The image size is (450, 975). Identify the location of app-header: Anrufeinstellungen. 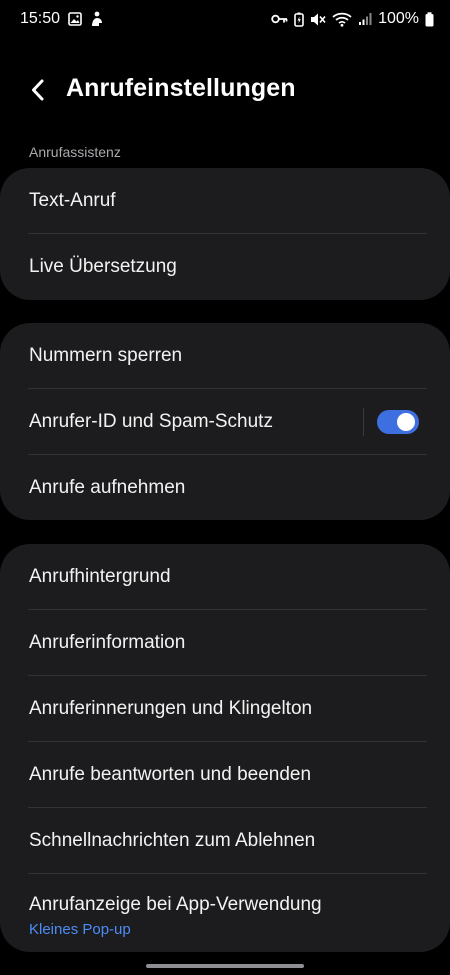
(225, 89).